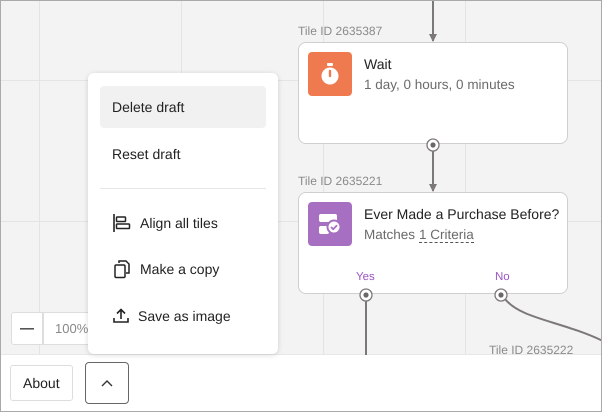 This screenshot has height=412, width=602. What do you see at coordinates (183, 107) in the screenshot?
I see `menu-item: Delete draft` at bounding box center [183, 107].